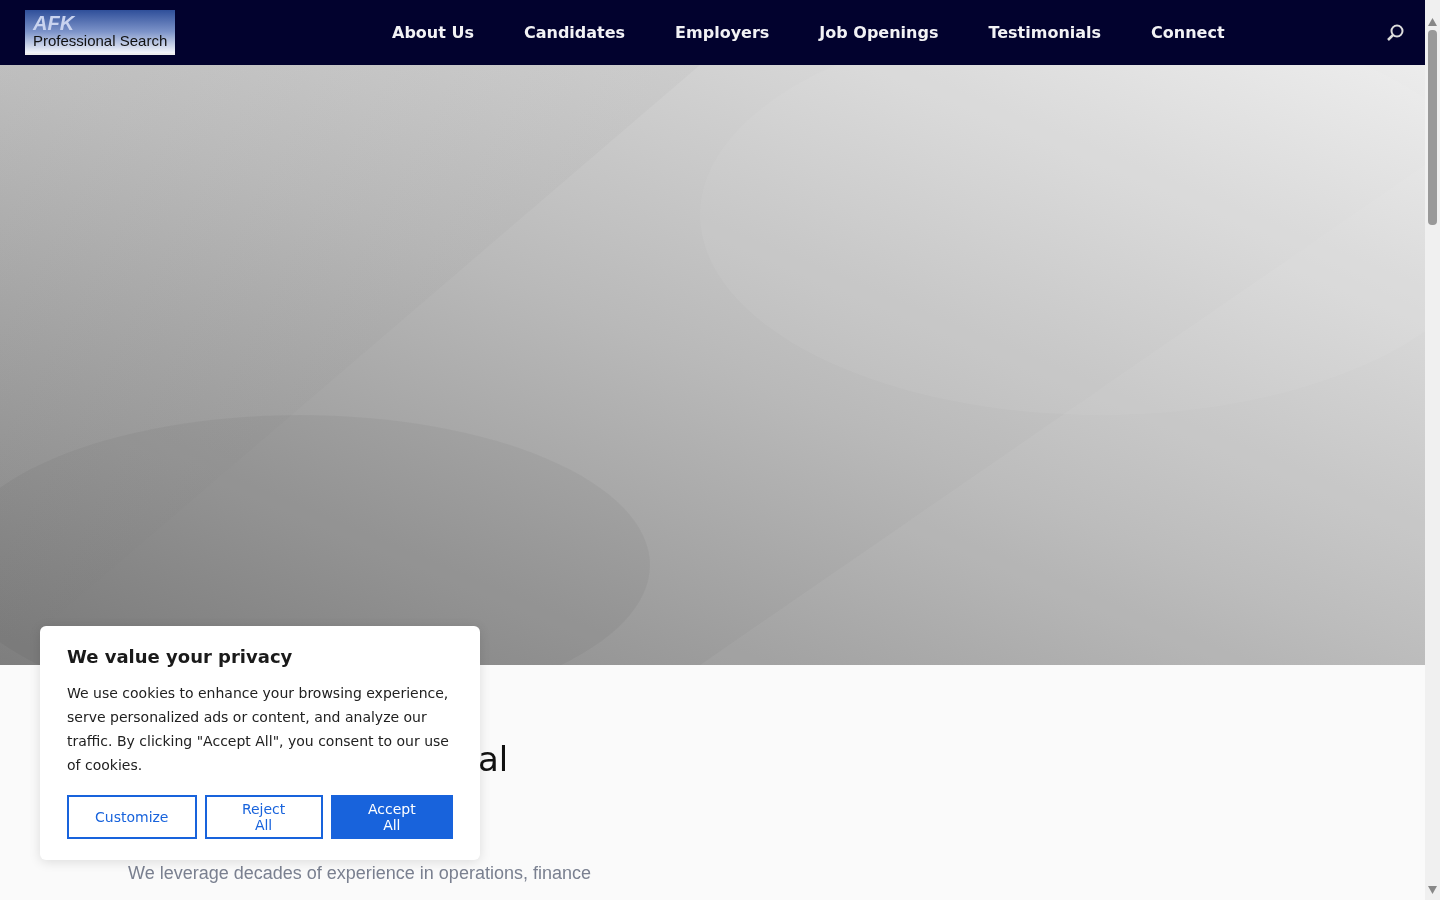 This screenshot has width=1440, height=900. What do you see at coordinates (1045, 32) in the screenshot?
I see `nav-link: Testimonials` at bounding box center [1045, 32].